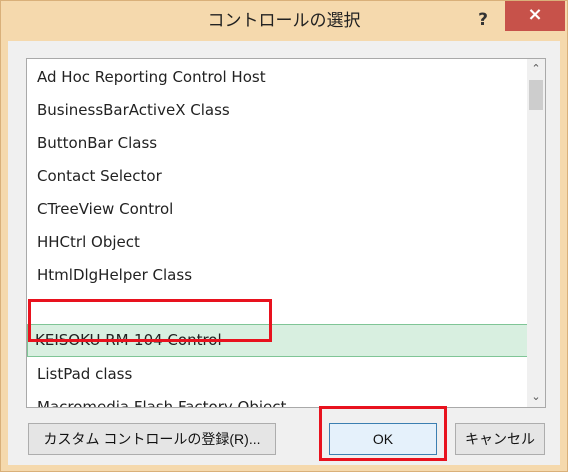 The image size is (568, 472). Describe the element at coordinates (278, 77) in the screenshot. I see `list-item: Ad Hoc Reporting Control Host` at that location.